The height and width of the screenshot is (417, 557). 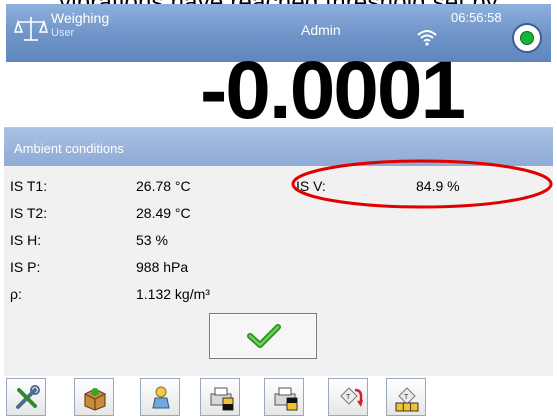 What do you see at coordinates (173, 294) in the screenshot?
I see `row-value: 1.132 kg/m³` at bounding box center [173, 294].